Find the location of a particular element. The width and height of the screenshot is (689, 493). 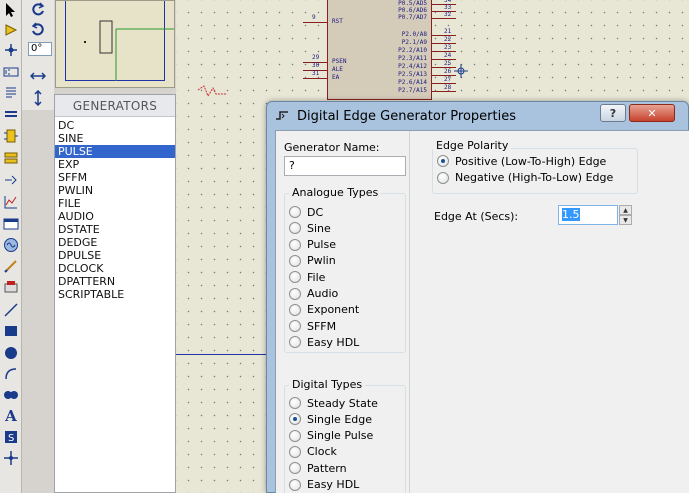

help-button: ? is located at coordinates (613, 113).